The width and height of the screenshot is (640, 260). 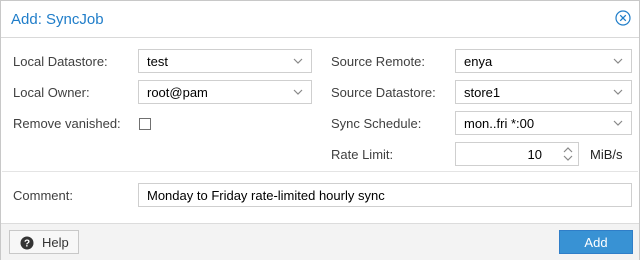 What do you see at coordinates (51, 92) in the screenshot?
I see `local-owner-label: Local Owner:` at bounding box center [51, 92].